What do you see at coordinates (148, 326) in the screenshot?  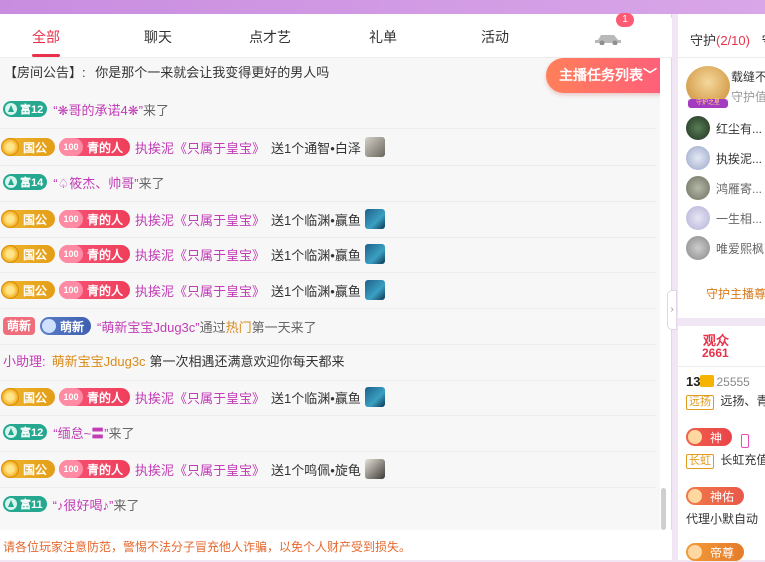 I see `user-name: “萌新宝宝Jdug3c”` at bounding box center [148, 326].